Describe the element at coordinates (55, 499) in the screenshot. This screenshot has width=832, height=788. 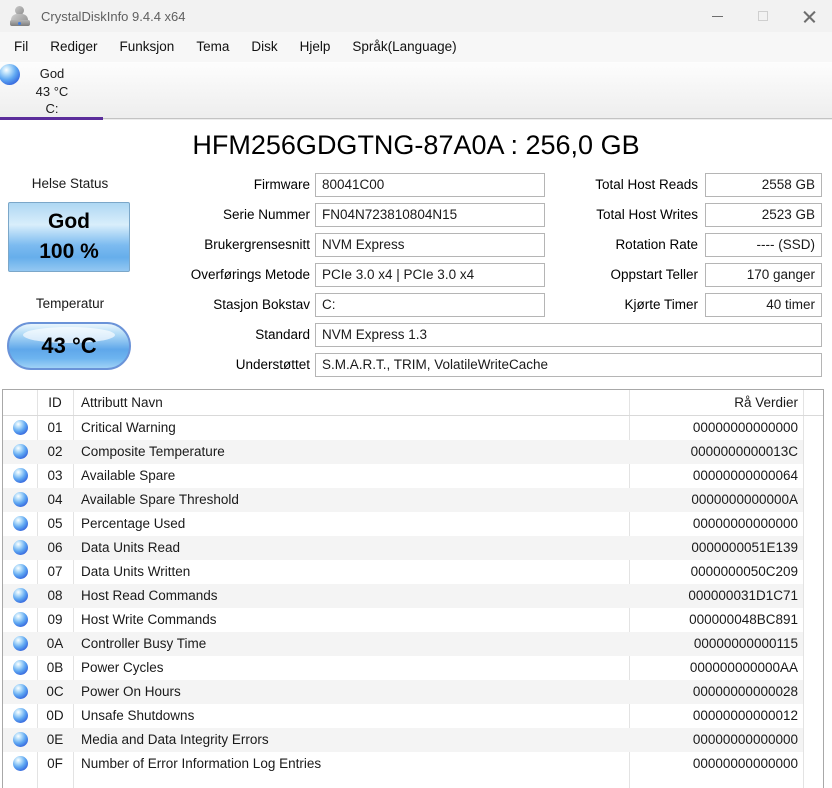
I see `attr-id: 04` at that location.